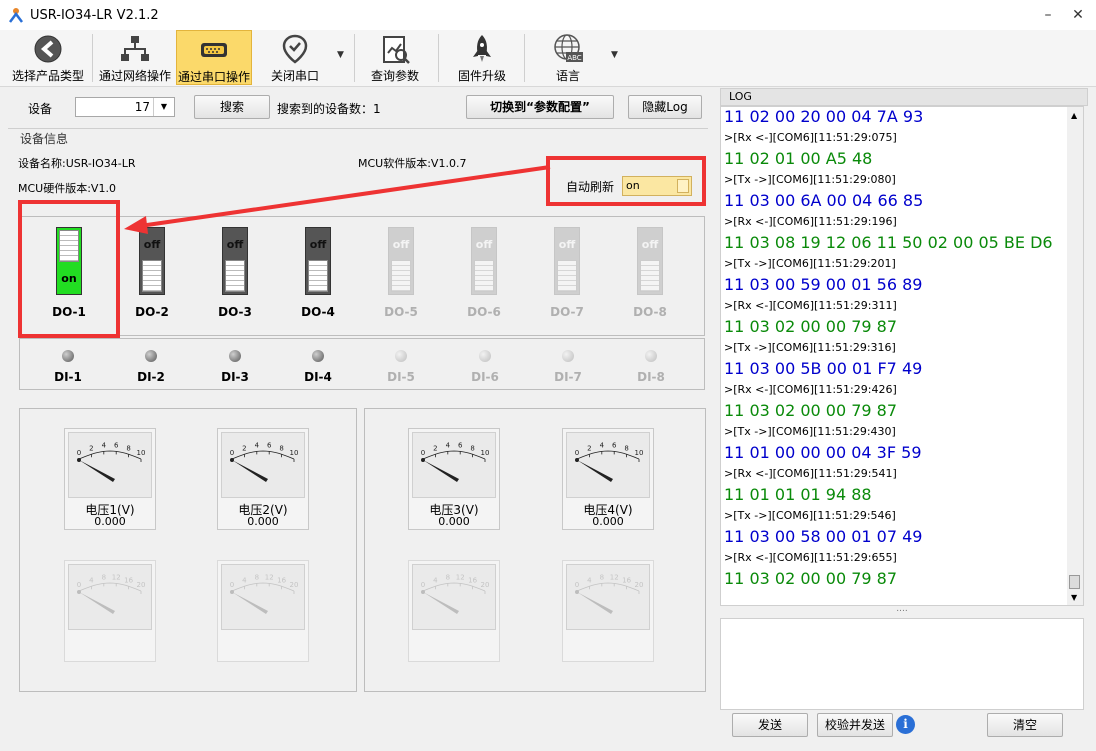 Image resolution: width=1096 pixels, height=751 pixels. What do you see at coordinates (810, 473) in the screenshot?
I see `log-meta-line: >[Rx <-][COM6][11:51:29:541]` at bounding box center [810, 473].